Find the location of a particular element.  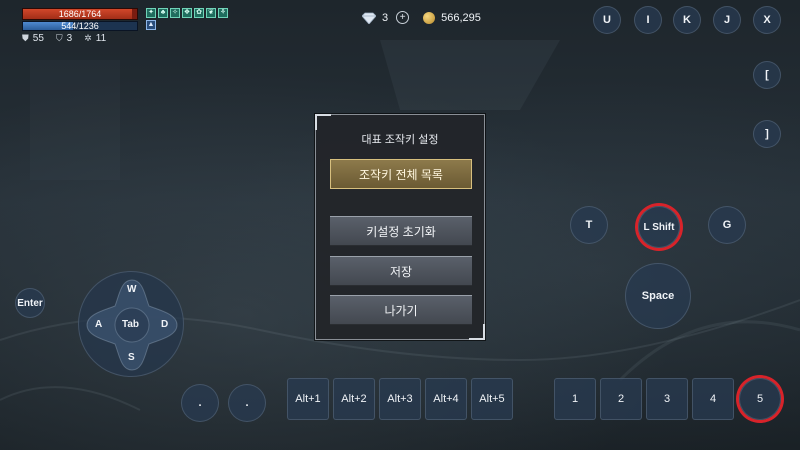

buff-row: ✦ ♣ ✧ ❖ ✿ ❦ ⚘ is located at coordinates (187, 13).